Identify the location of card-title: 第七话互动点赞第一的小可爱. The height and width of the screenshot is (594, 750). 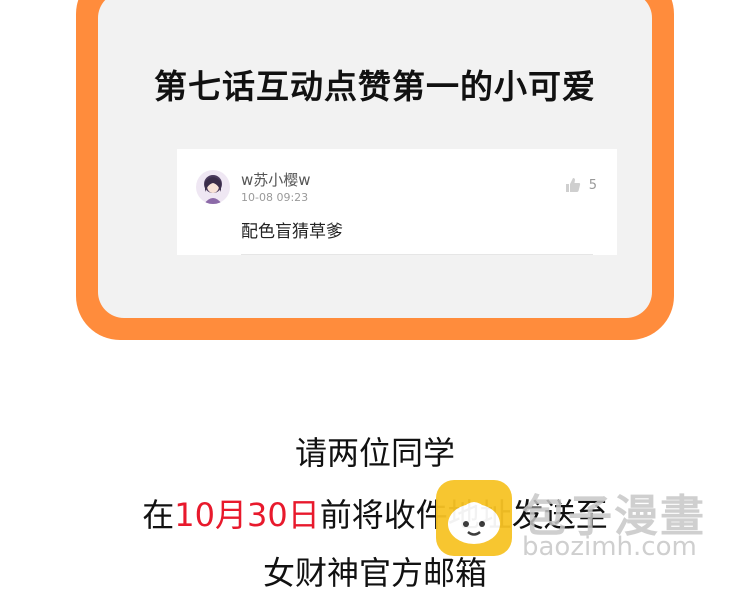
(375, 86).